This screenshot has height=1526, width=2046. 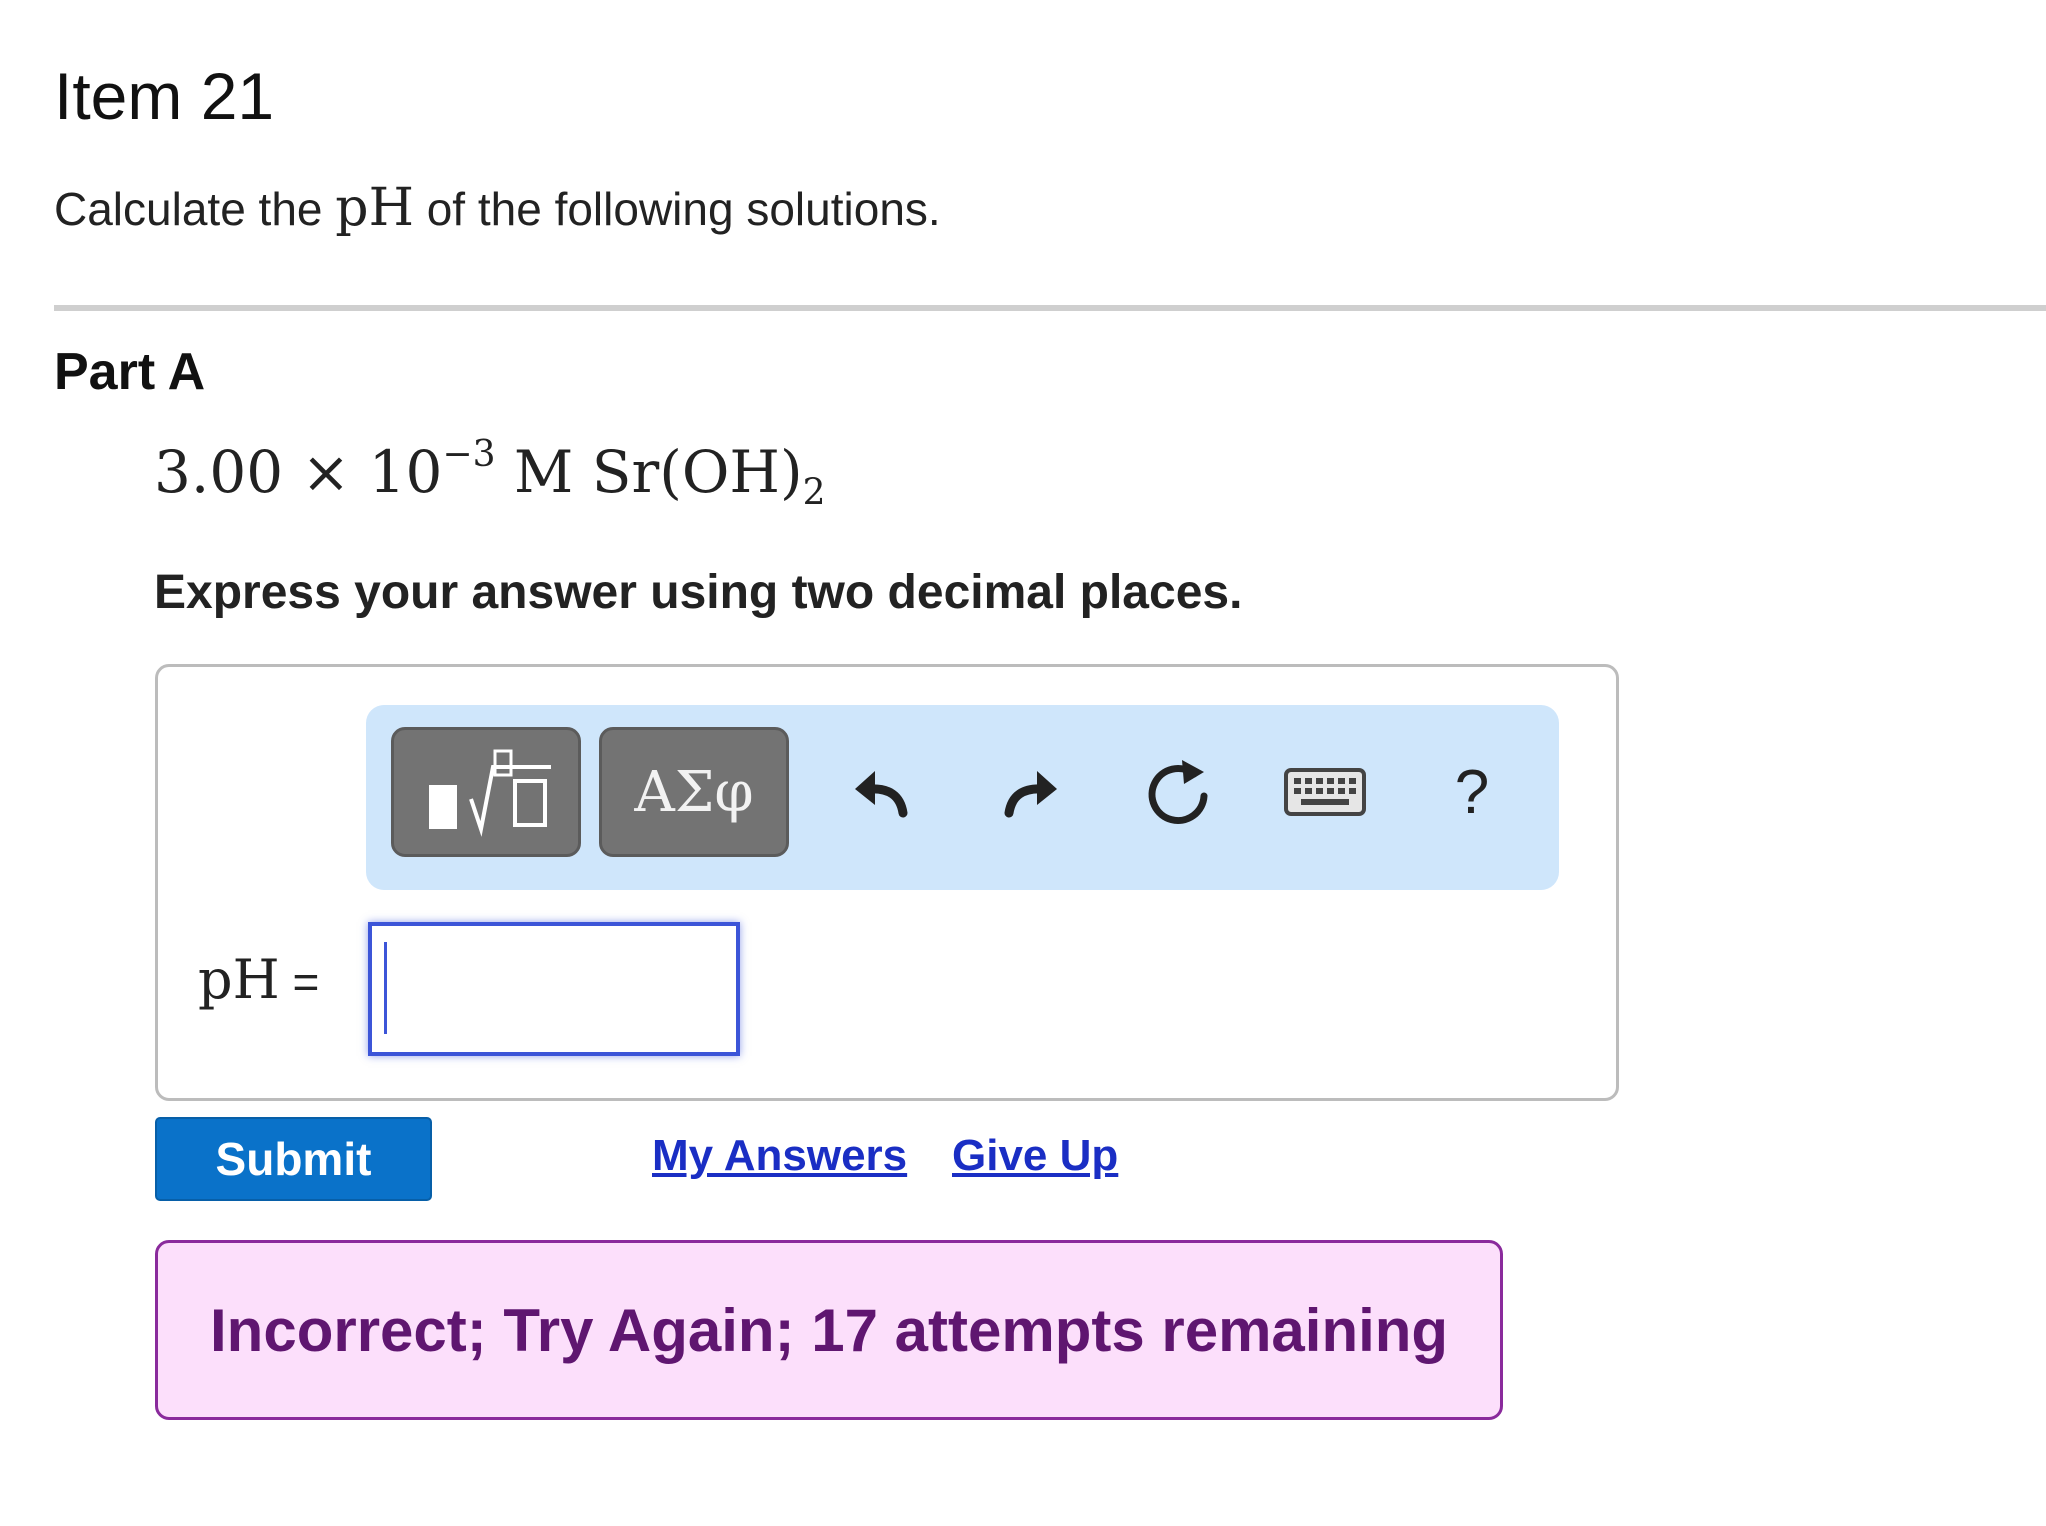 I want to click on redo-icon, so click(x=1030, y=794).